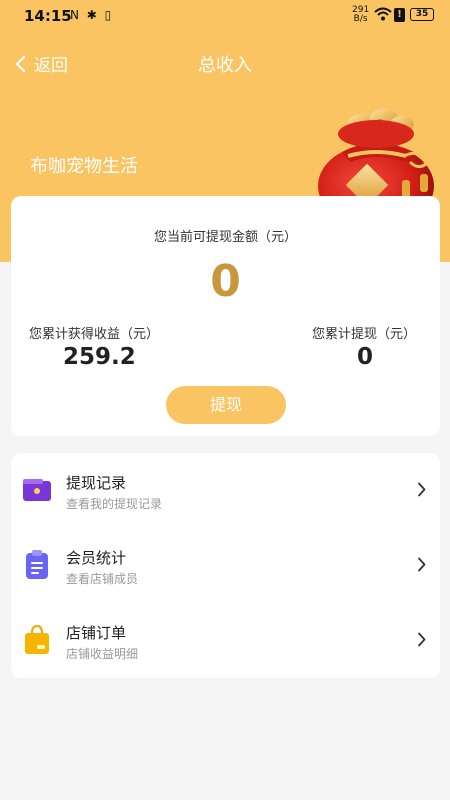 This screenshot has width=450, height=800. What do you see at coordinates (225, 281) in the screenshot?
I see `withdrawable-amount: 0` at bounding box center [225, 281].